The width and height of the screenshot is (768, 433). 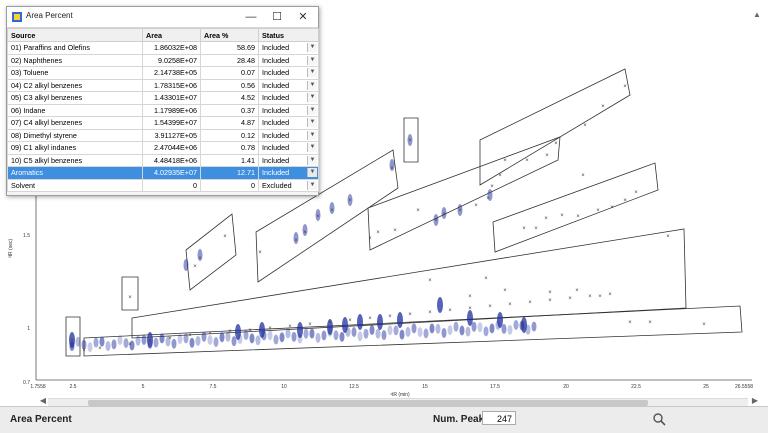 What do you see at coordinates (75, 173) in the screenshot?
I see `source-cell: Aromatics` at bounding box center [75, 173].